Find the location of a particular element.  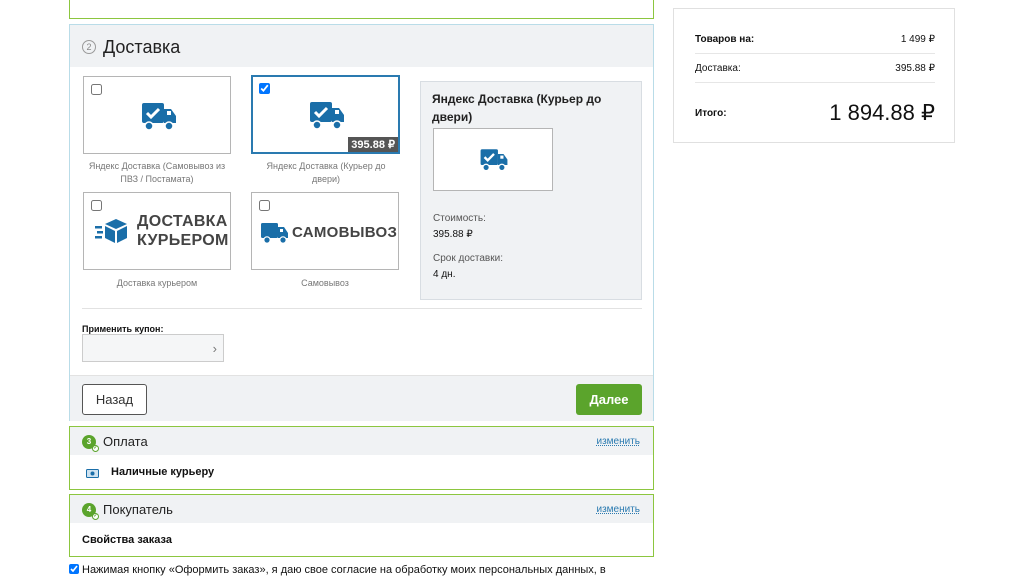

cost-label: Стоимость: is located at coordinates (459, 218).